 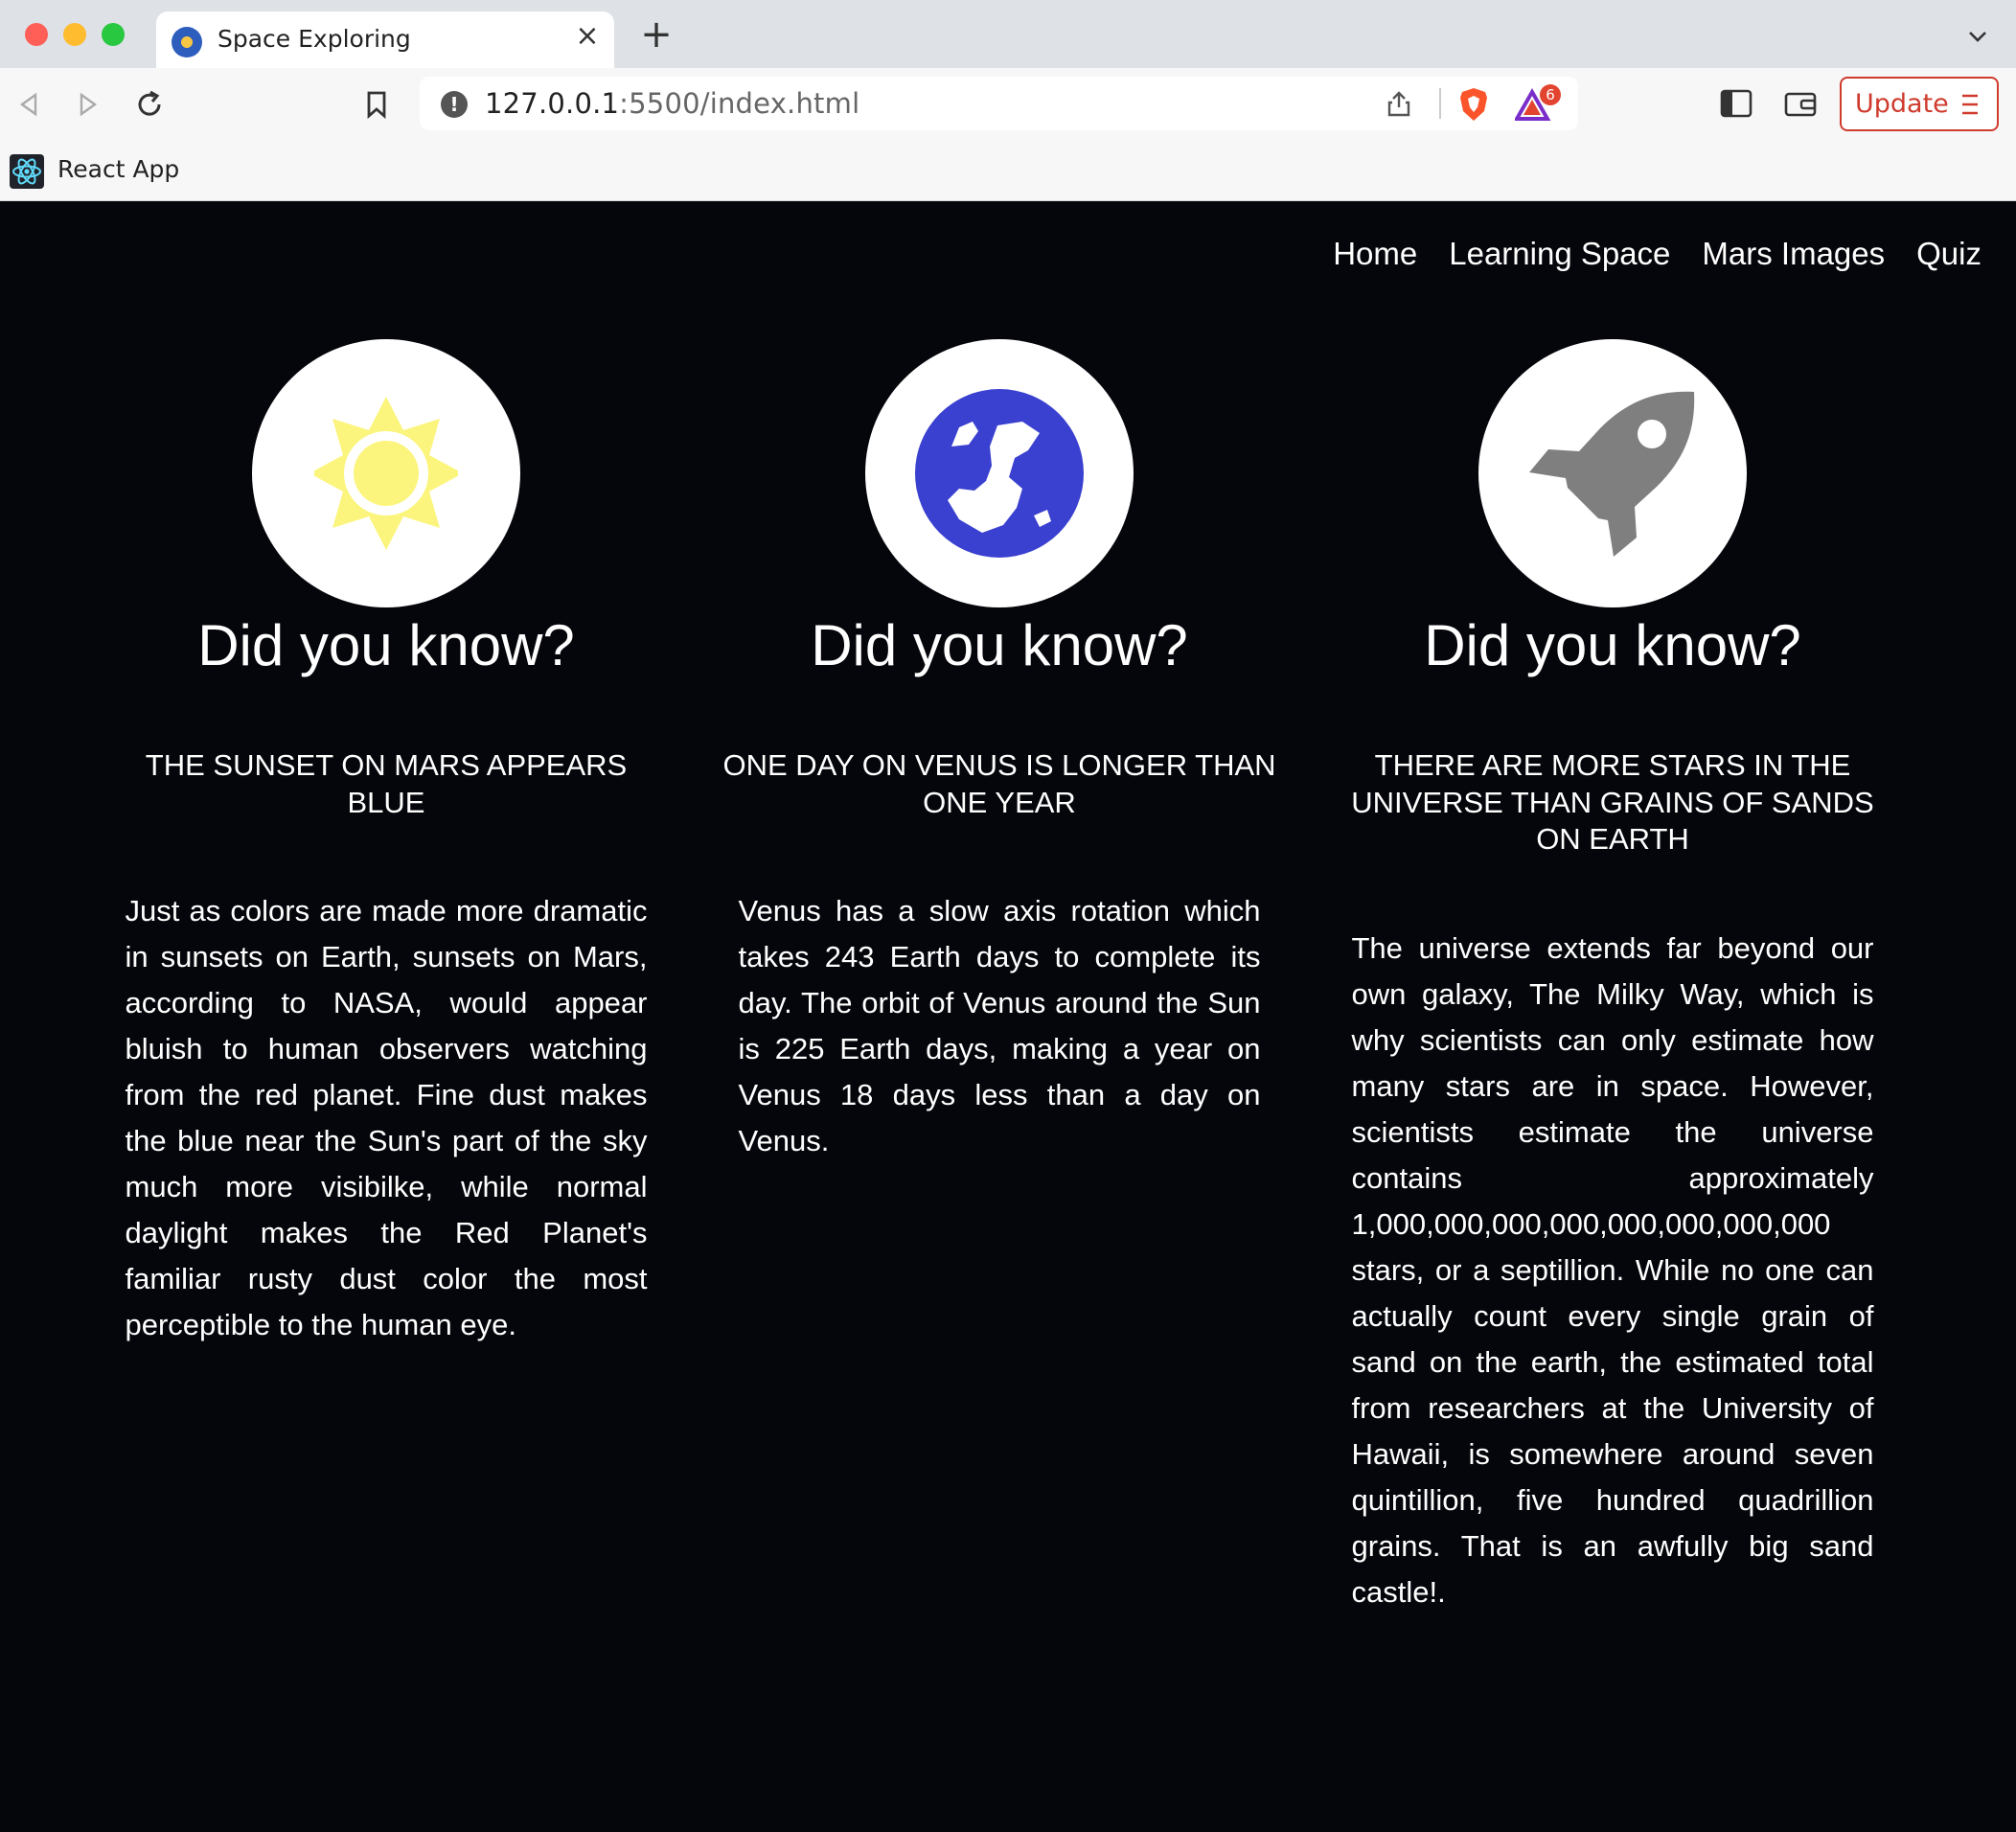 I want to click on nav-link-mars-images: Mars Images, so click(x=1793, y=254).